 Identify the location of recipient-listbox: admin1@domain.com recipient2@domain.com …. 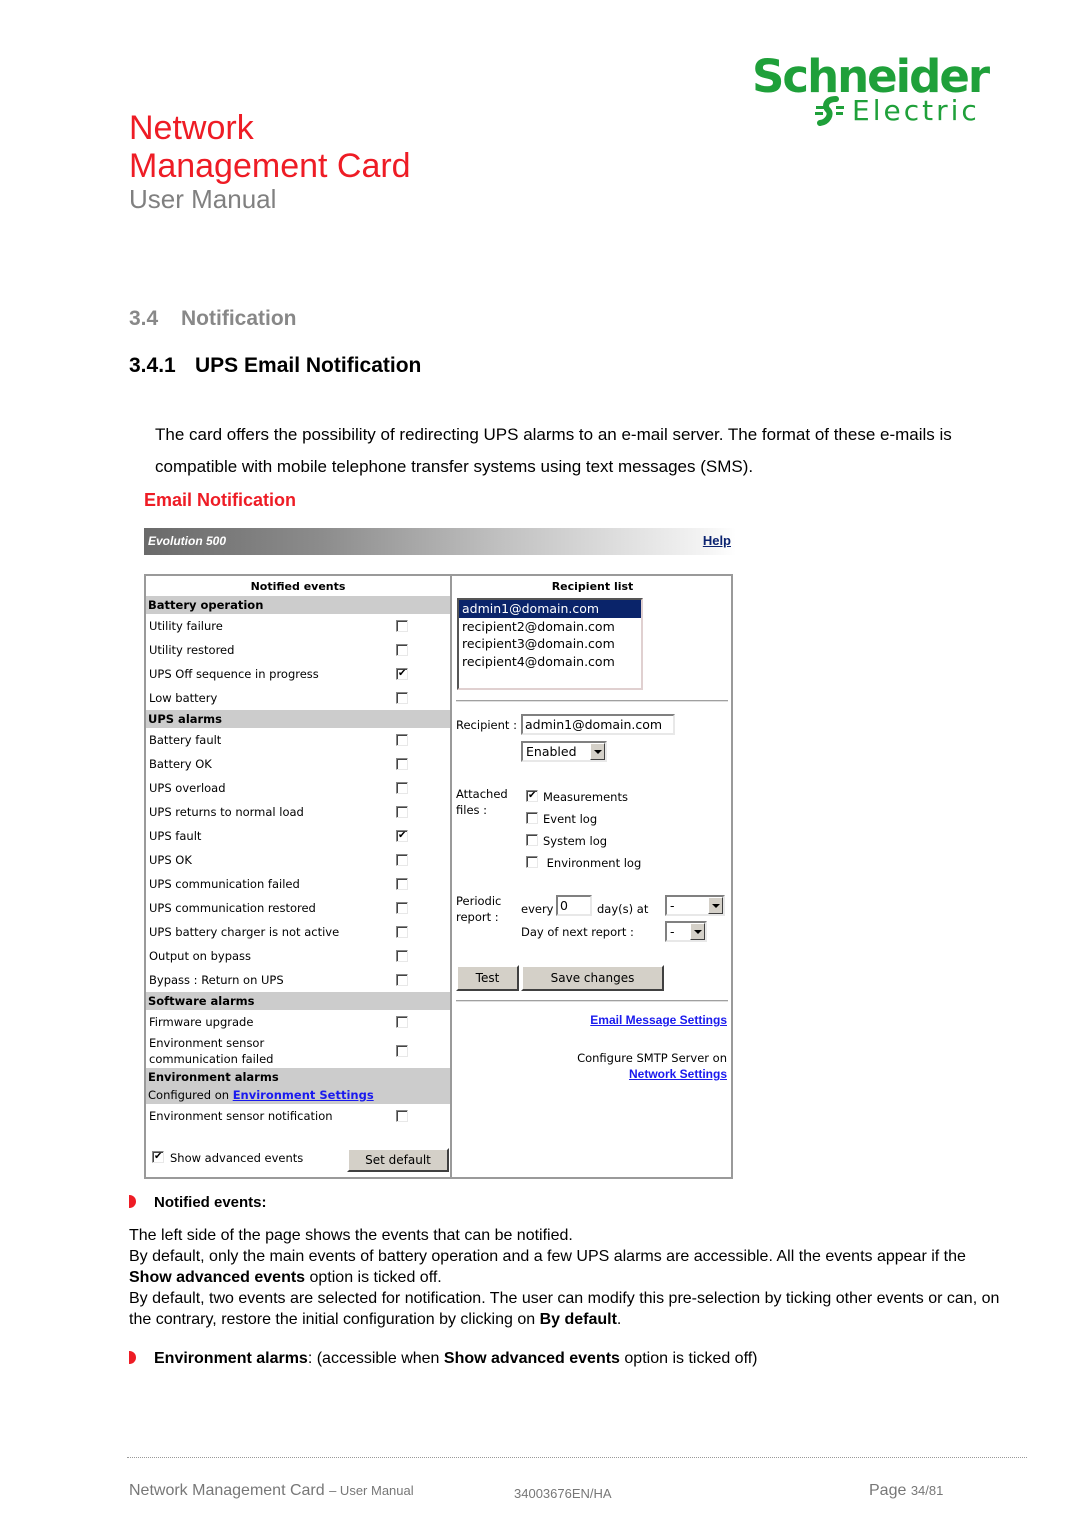
(550, 644).